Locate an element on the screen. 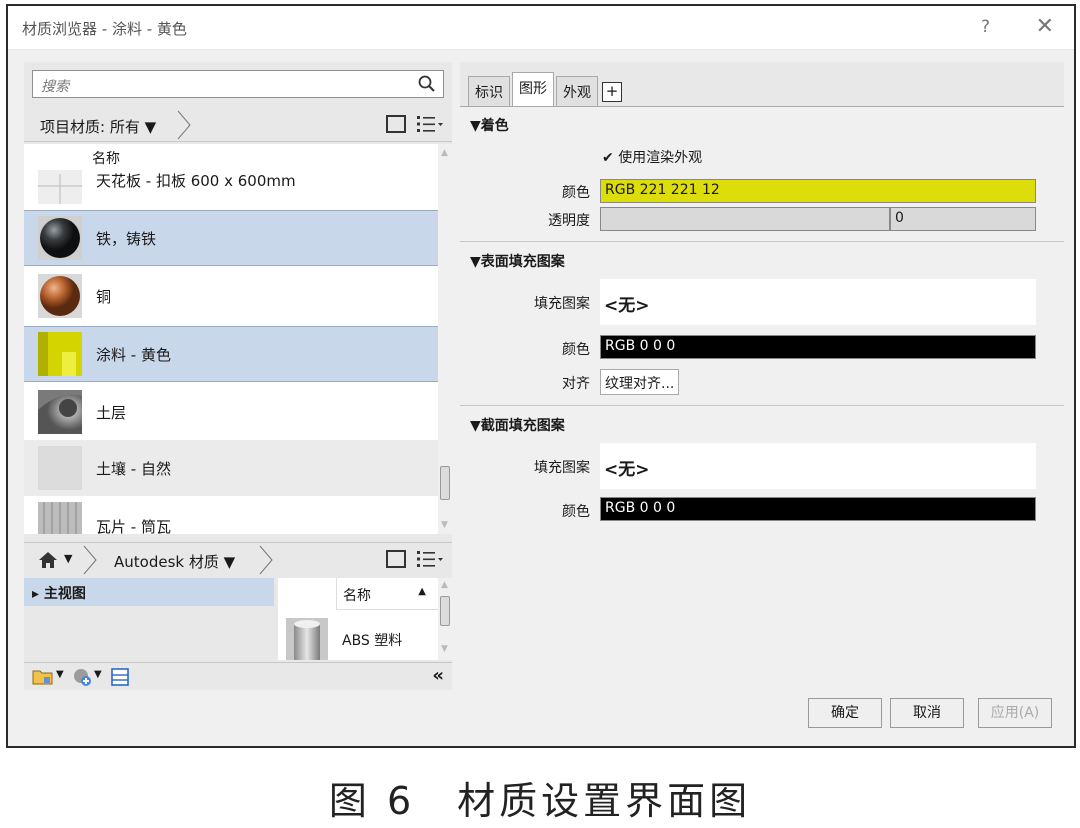 This screenshot has height=828, width=1080. dialog-footer: 确定 取消 应用(A) is located at coordinates (541, 722).